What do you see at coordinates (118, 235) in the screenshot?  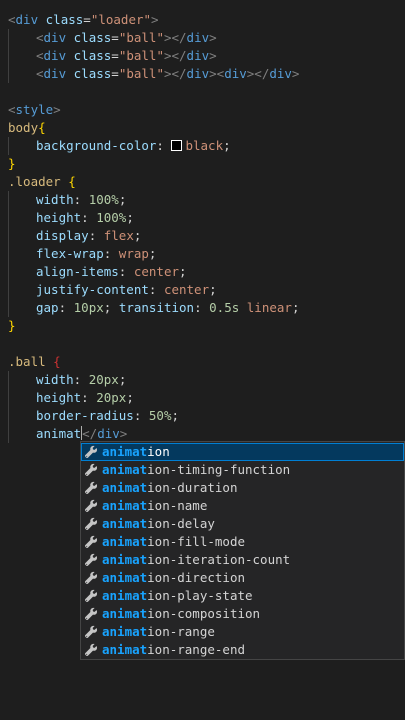 I see `code-token: flex` at bounding box center [118, 235].